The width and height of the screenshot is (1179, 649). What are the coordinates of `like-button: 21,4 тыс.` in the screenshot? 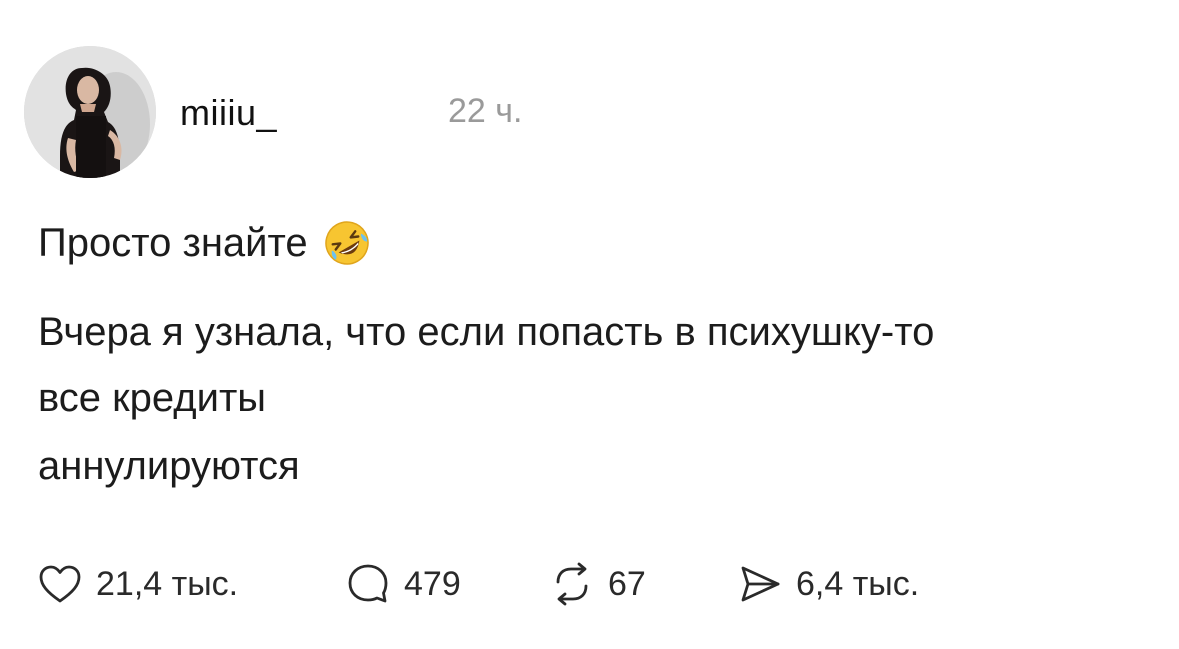 It's located at (137, 584).